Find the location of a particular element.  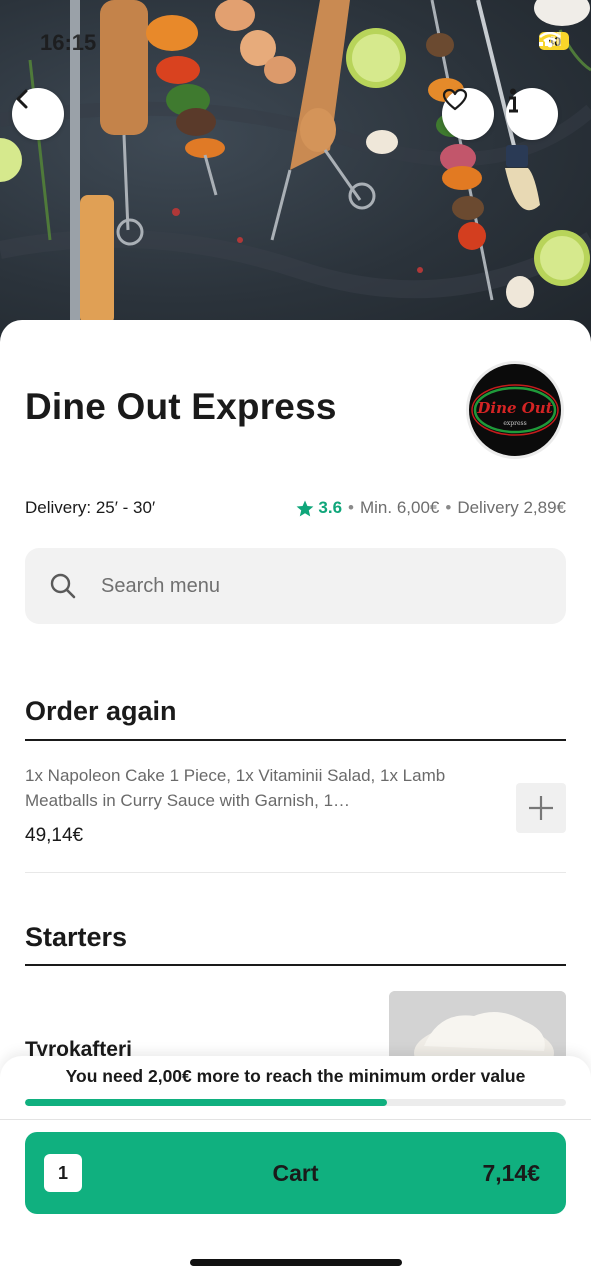

cart-total: 7,14€ is located at coordinates (511, 1172).